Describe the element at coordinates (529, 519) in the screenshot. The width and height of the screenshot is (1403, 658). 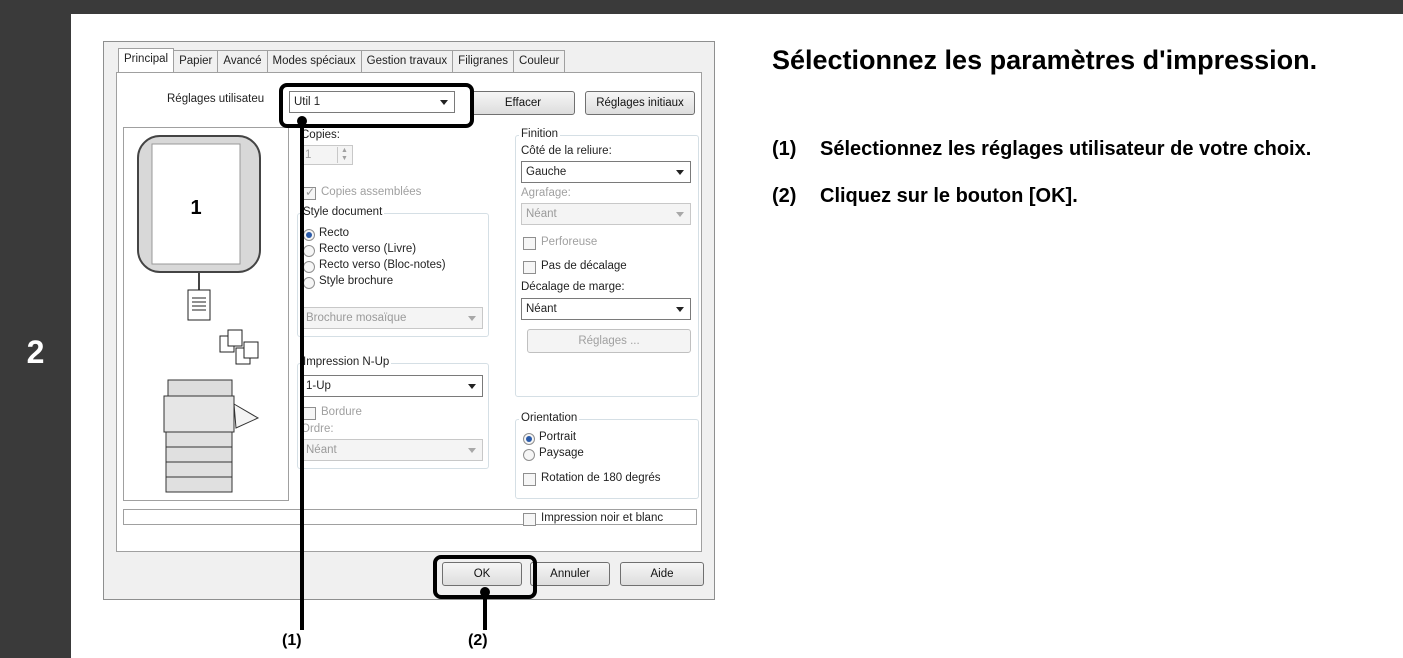
I see `bw-checkbox` at that location.